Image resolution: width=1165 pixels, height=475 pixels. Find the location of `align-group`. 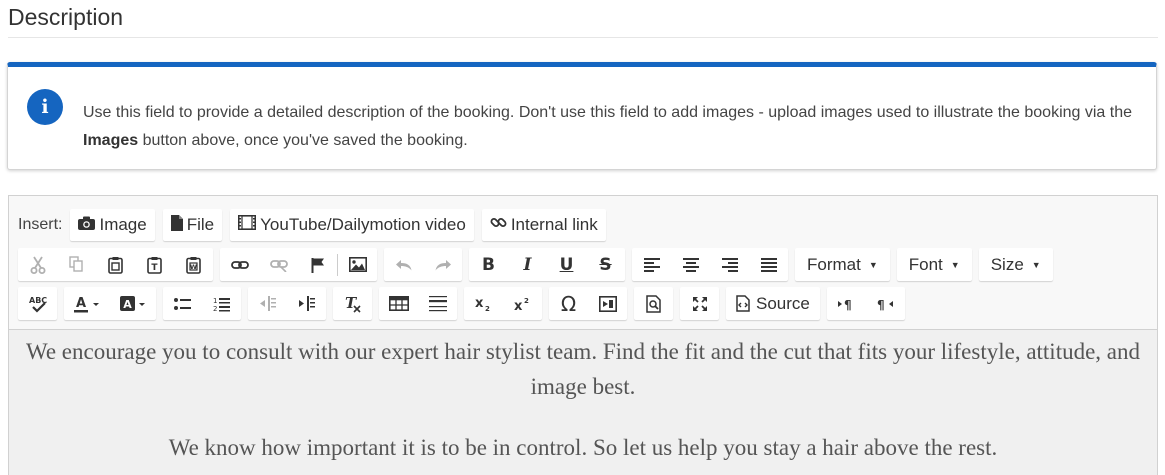

align-group is located at coordinates (710, 264).